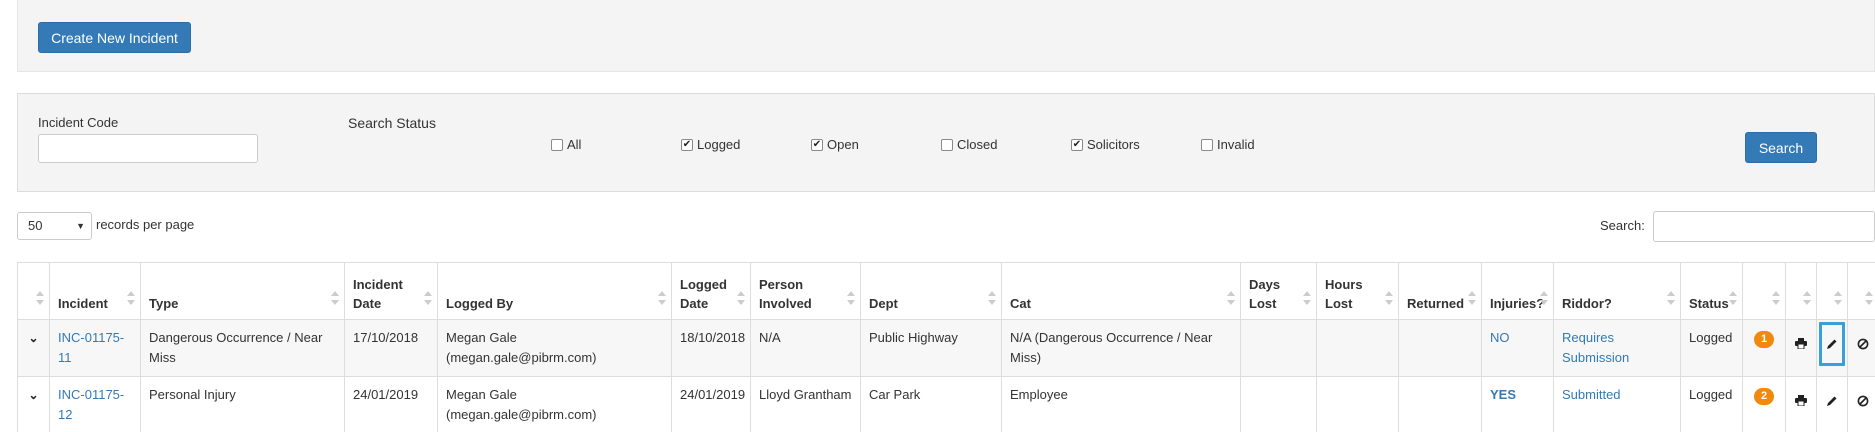  What do you see at coordinates (95, 291) in the screenshot?
I see `col-incident: Incident` at bounding box center [95, 291].